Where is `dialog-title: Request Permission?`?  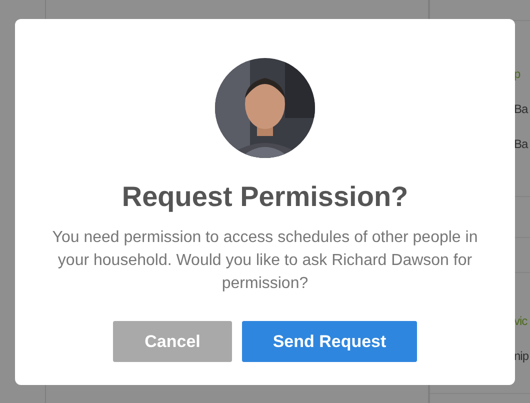 dialog-title: Request Permission? is located at coordinates (265, 197).